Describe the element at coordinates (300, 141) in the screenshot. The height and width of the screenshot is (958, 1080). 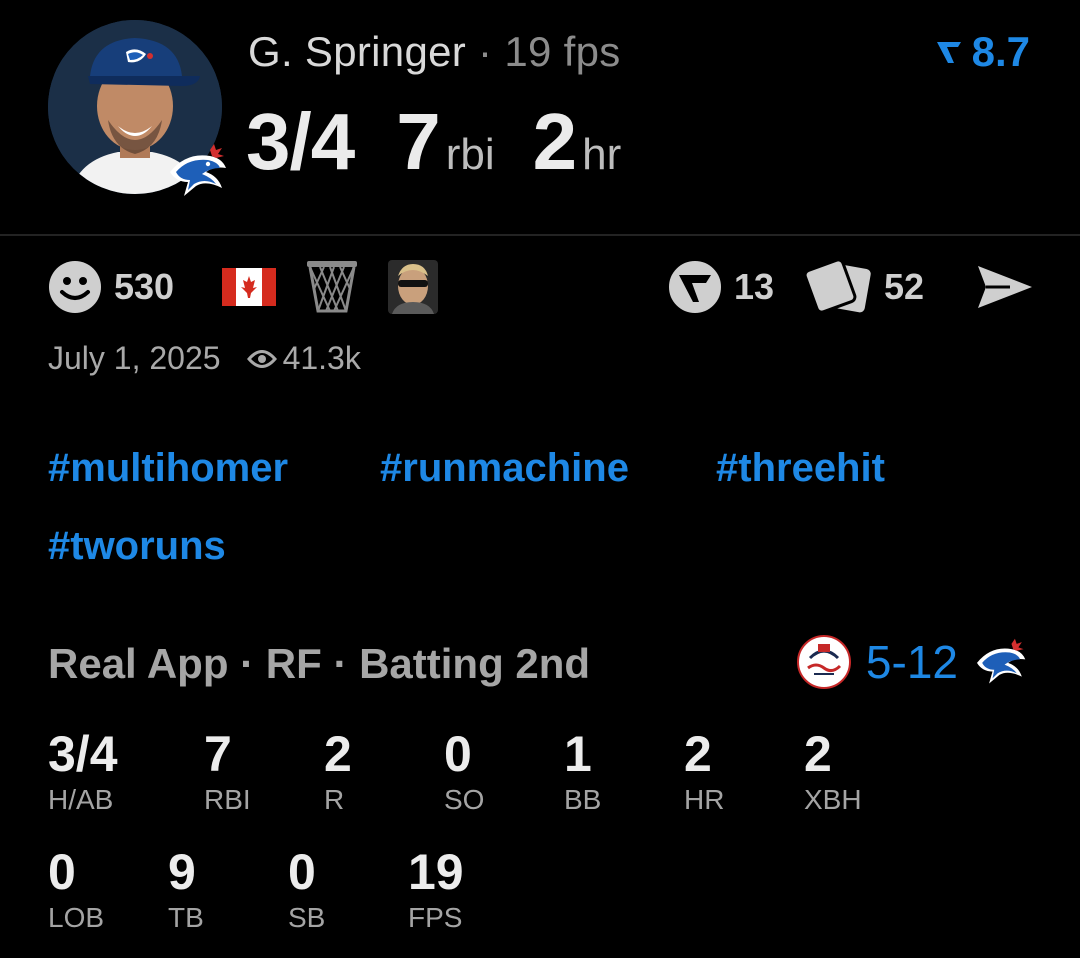
I see `headline-hits: 3/4` at that location.